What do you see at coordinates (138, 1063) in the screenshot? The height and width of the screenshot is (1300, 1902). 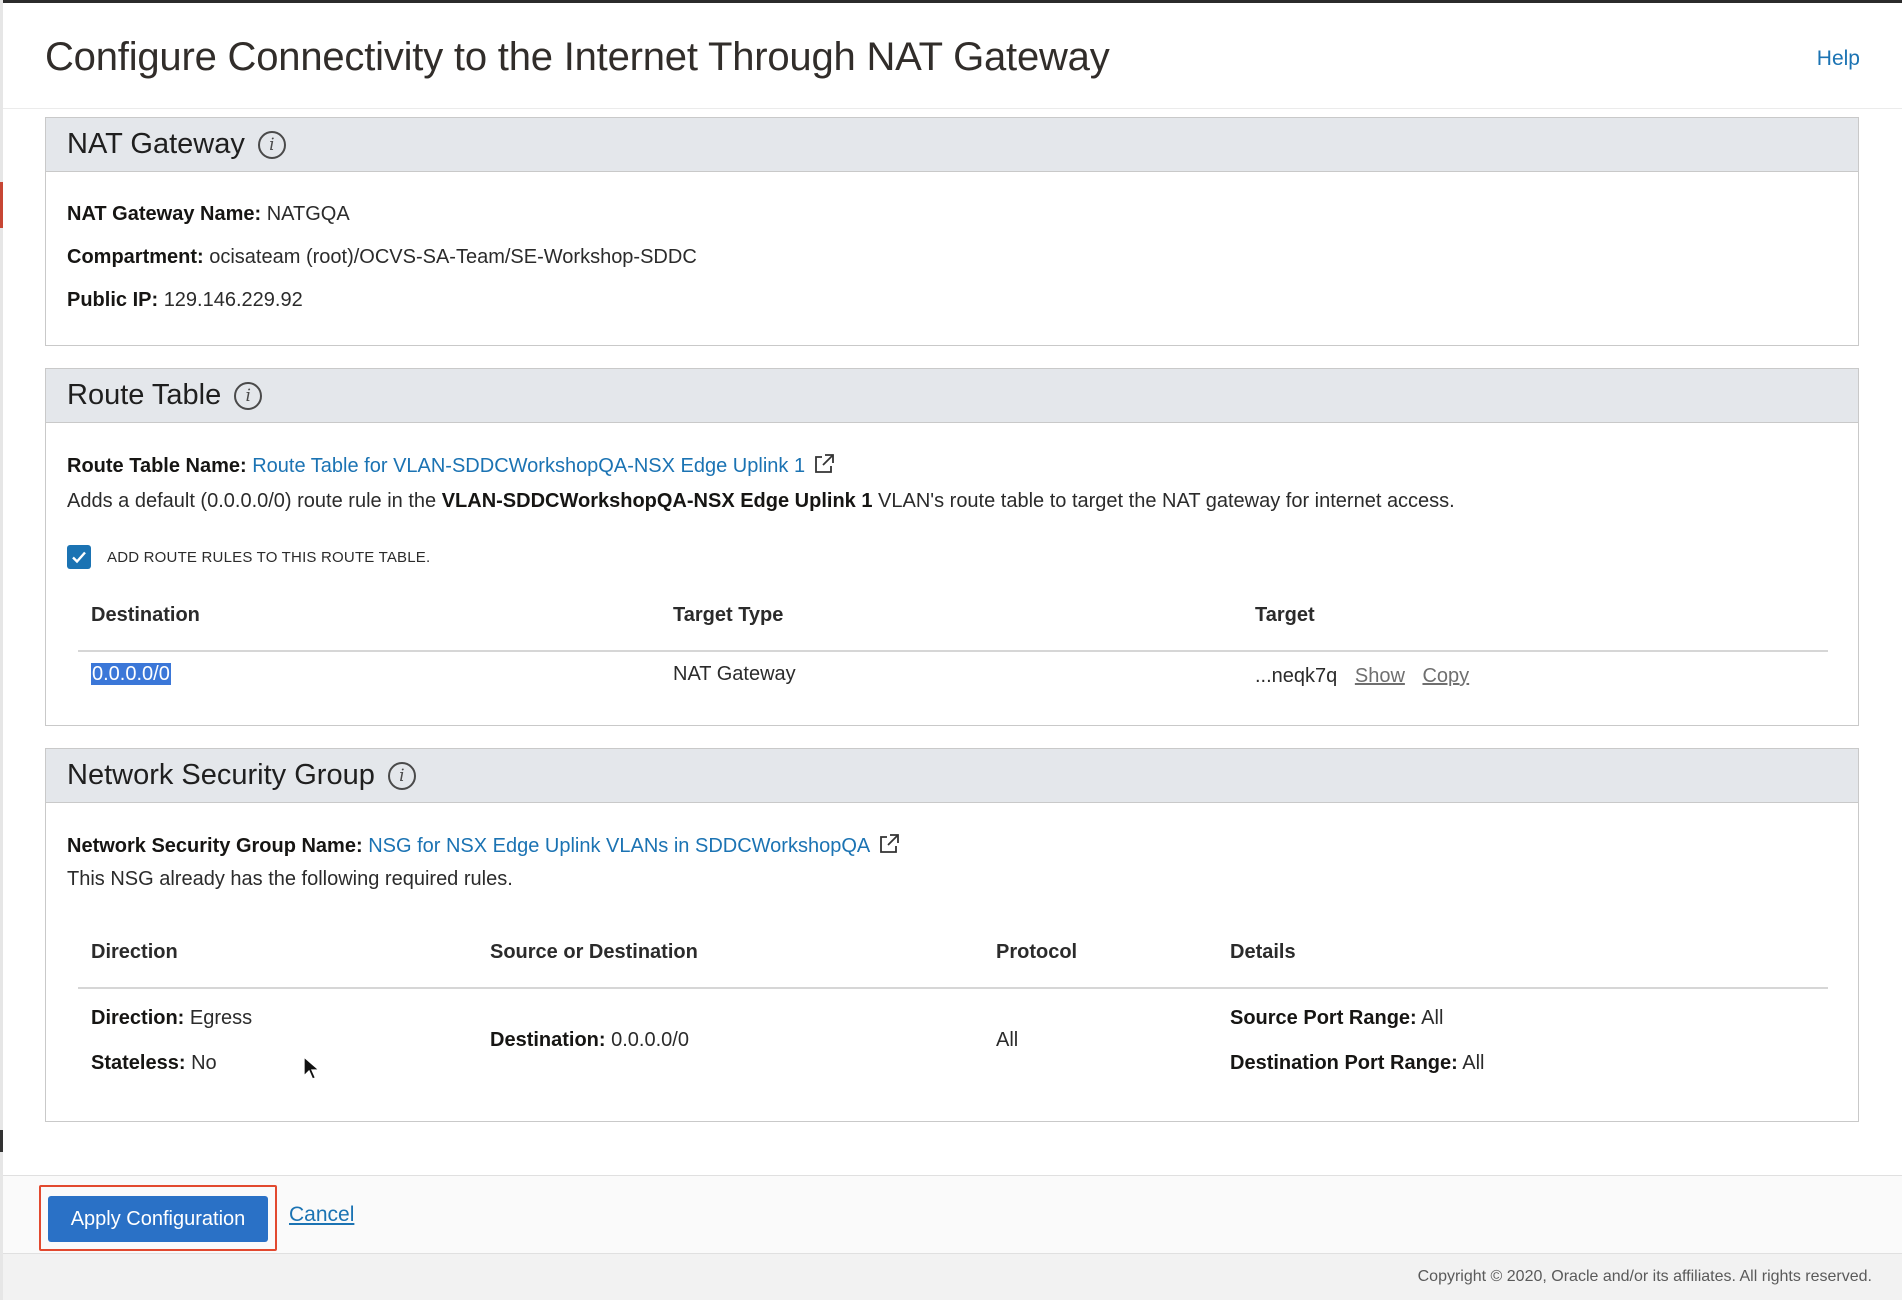 I see `stateless-label: Stateless:` at bounding box center [138, 1063].